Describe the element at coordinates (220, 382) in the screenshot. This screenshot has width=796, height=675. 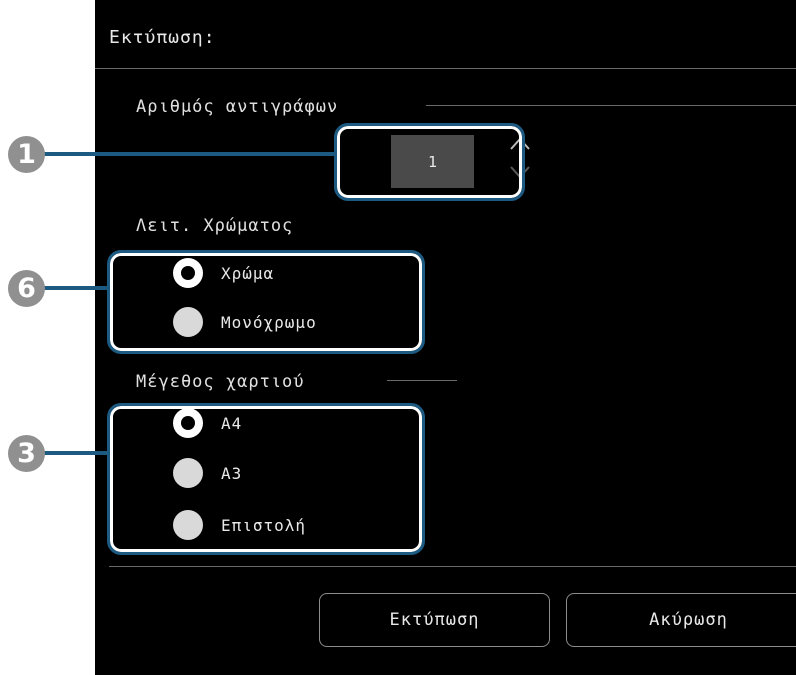
I see `paper-size-label: Μέγεθος χαρτιού` at that location.